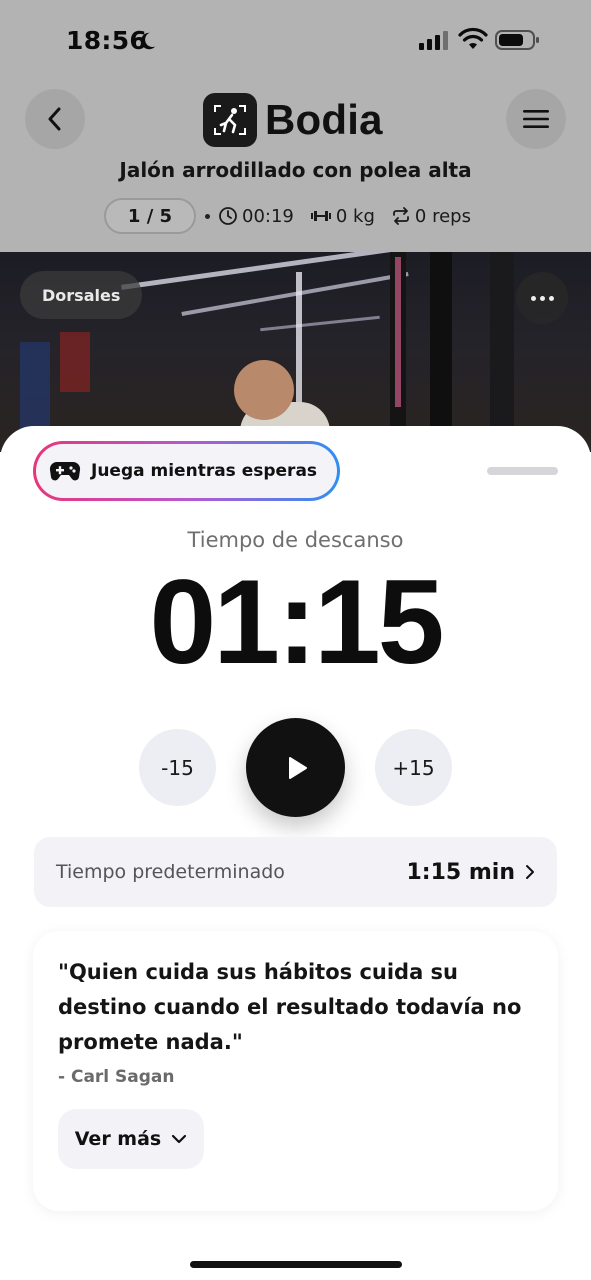 This screenshot has height=1280, width=591. I want to click on separator-dot, so click(207, 216).